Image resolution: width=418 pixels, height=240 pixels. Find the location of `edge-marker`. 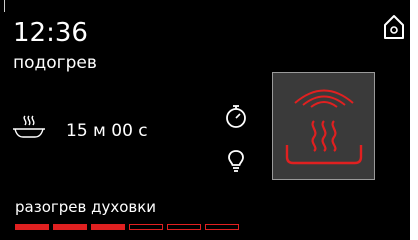

edge-marker is located at coordinates (4, 6).